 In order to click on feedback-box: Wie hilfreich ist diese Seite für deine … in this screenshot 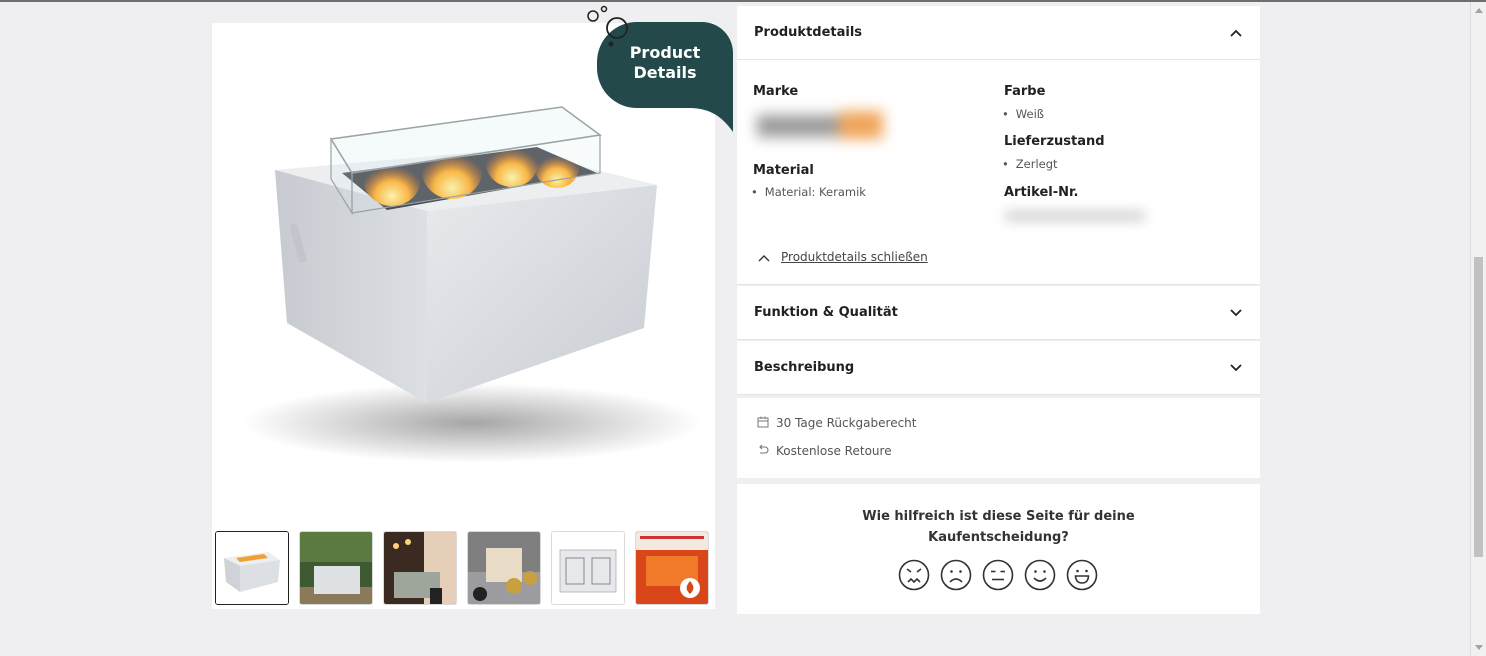, I will do `click(998, 549)`.